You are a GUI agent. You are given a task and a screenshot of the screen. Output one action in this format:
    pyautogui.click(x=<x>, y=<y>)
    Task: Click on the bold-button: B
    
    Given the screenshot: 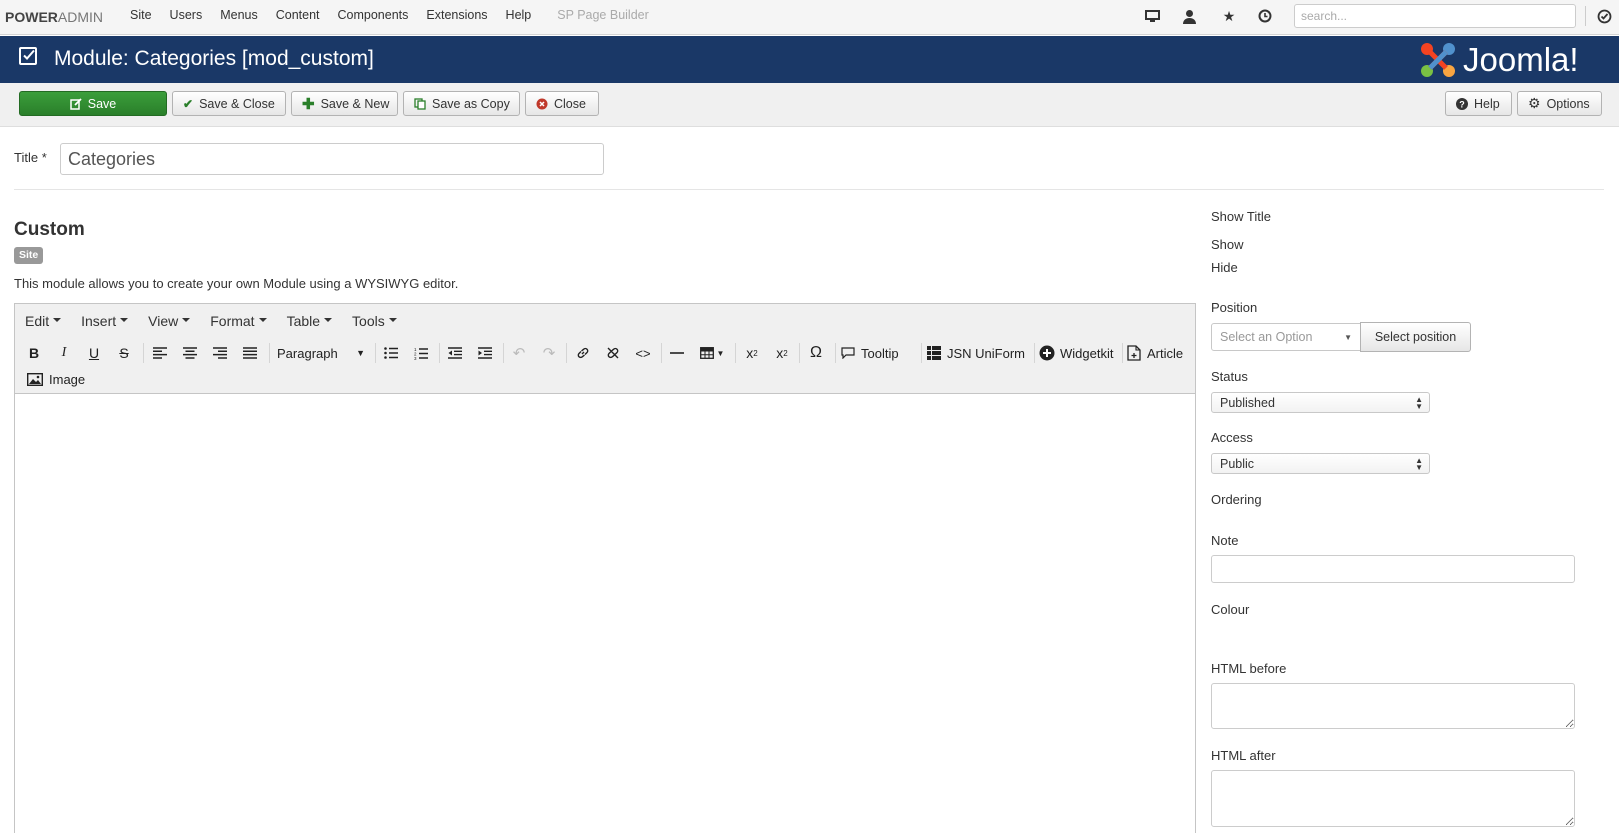 What is the action you would take?
    pyautogui.click(x=34, y=353)
    